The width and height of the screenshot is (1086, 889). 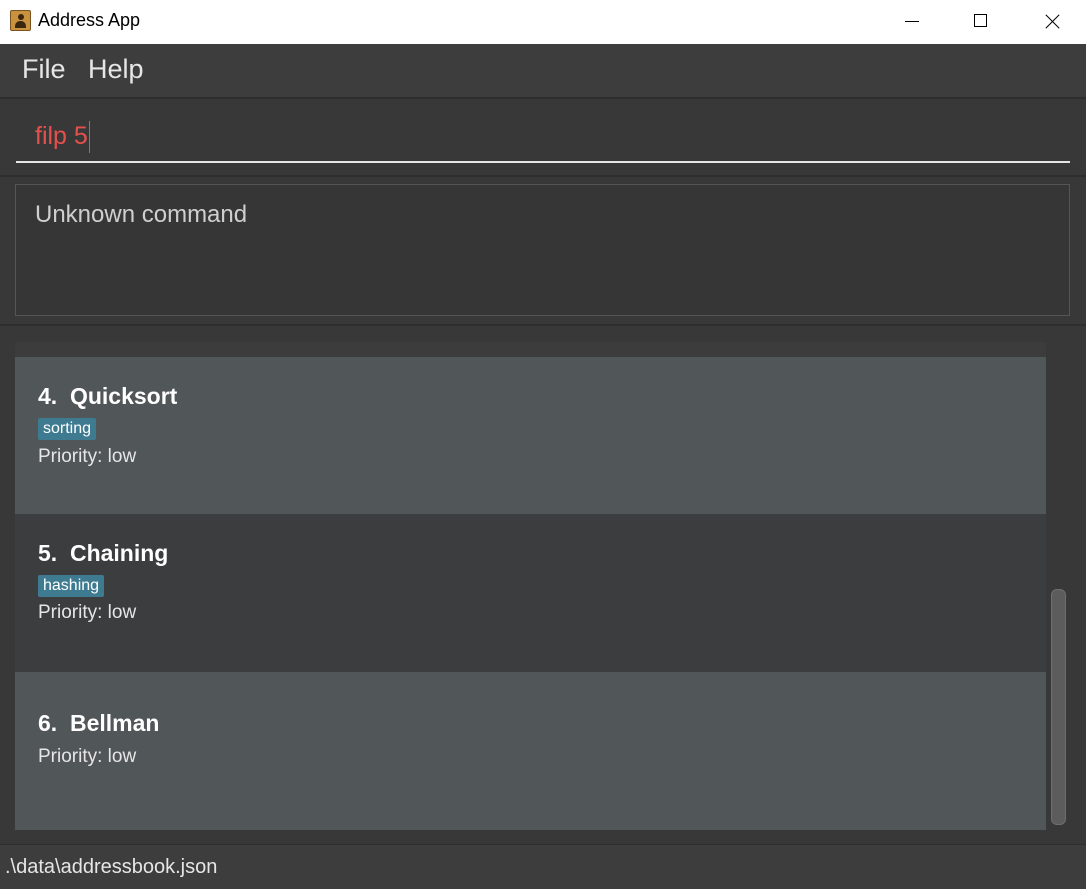 I want to click on command-input: filp 5, so click(x=543, y=138).